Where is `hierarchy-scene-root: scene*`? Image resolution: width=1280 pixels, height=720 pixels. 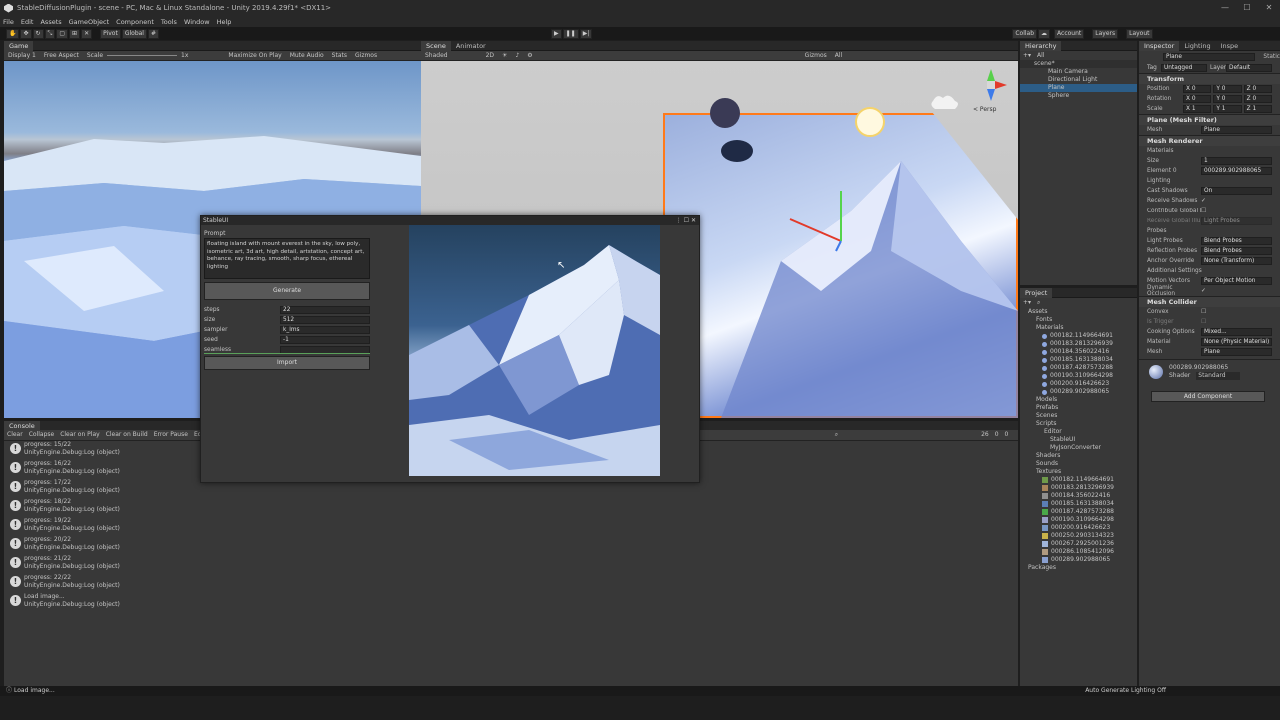 hierarchy-scene-root: scene* is located at coordinates (1078, 64).